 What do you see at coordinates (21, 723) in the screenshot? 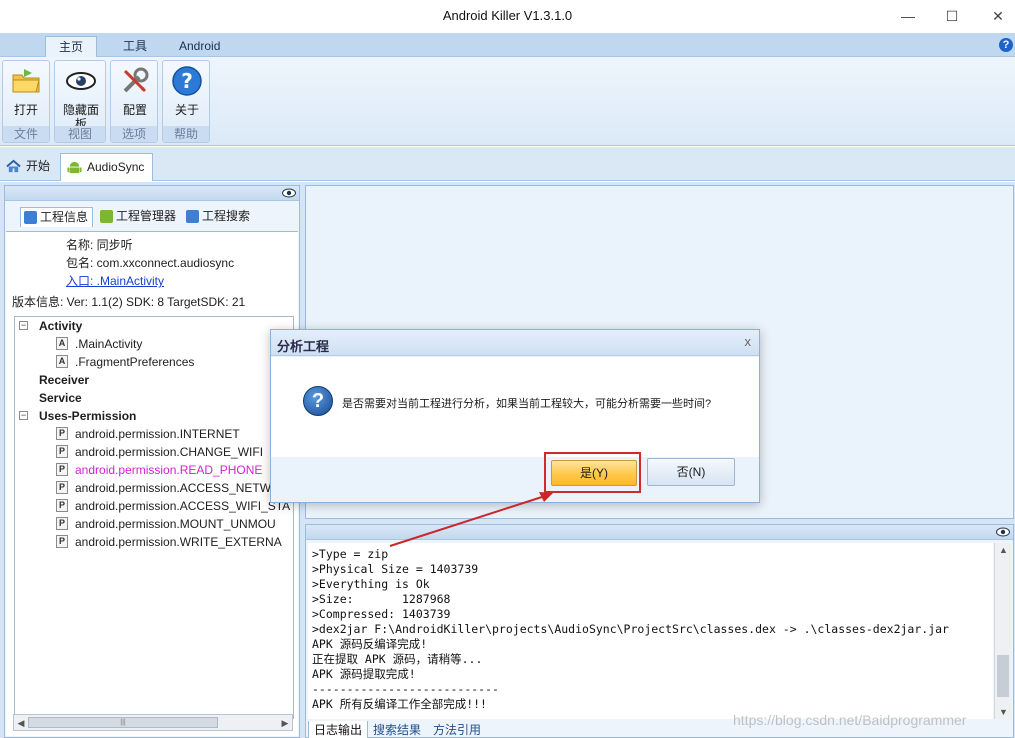
I see `scroll-left-icon: ◀` at bounding box center [21, 723].